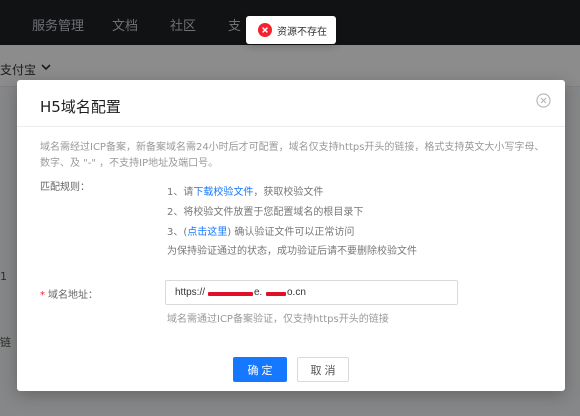  Describe the element at coordinates (296, 292) in the screenshot. I see `domain-value-end: o.cn` at that location.